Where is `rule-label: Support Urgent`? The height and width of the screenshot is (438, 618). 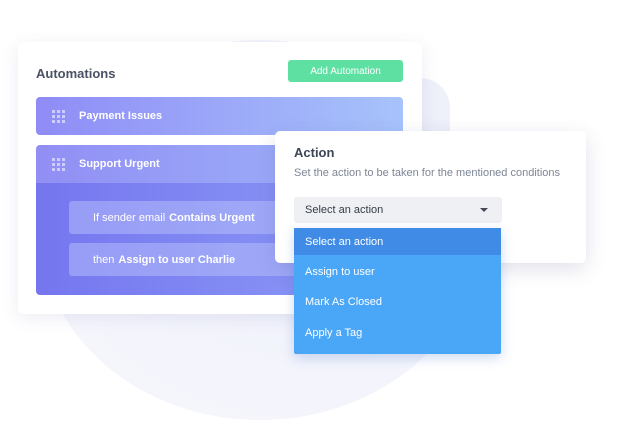 rule-label: Support Urgent is located at coordinates (119, 164).